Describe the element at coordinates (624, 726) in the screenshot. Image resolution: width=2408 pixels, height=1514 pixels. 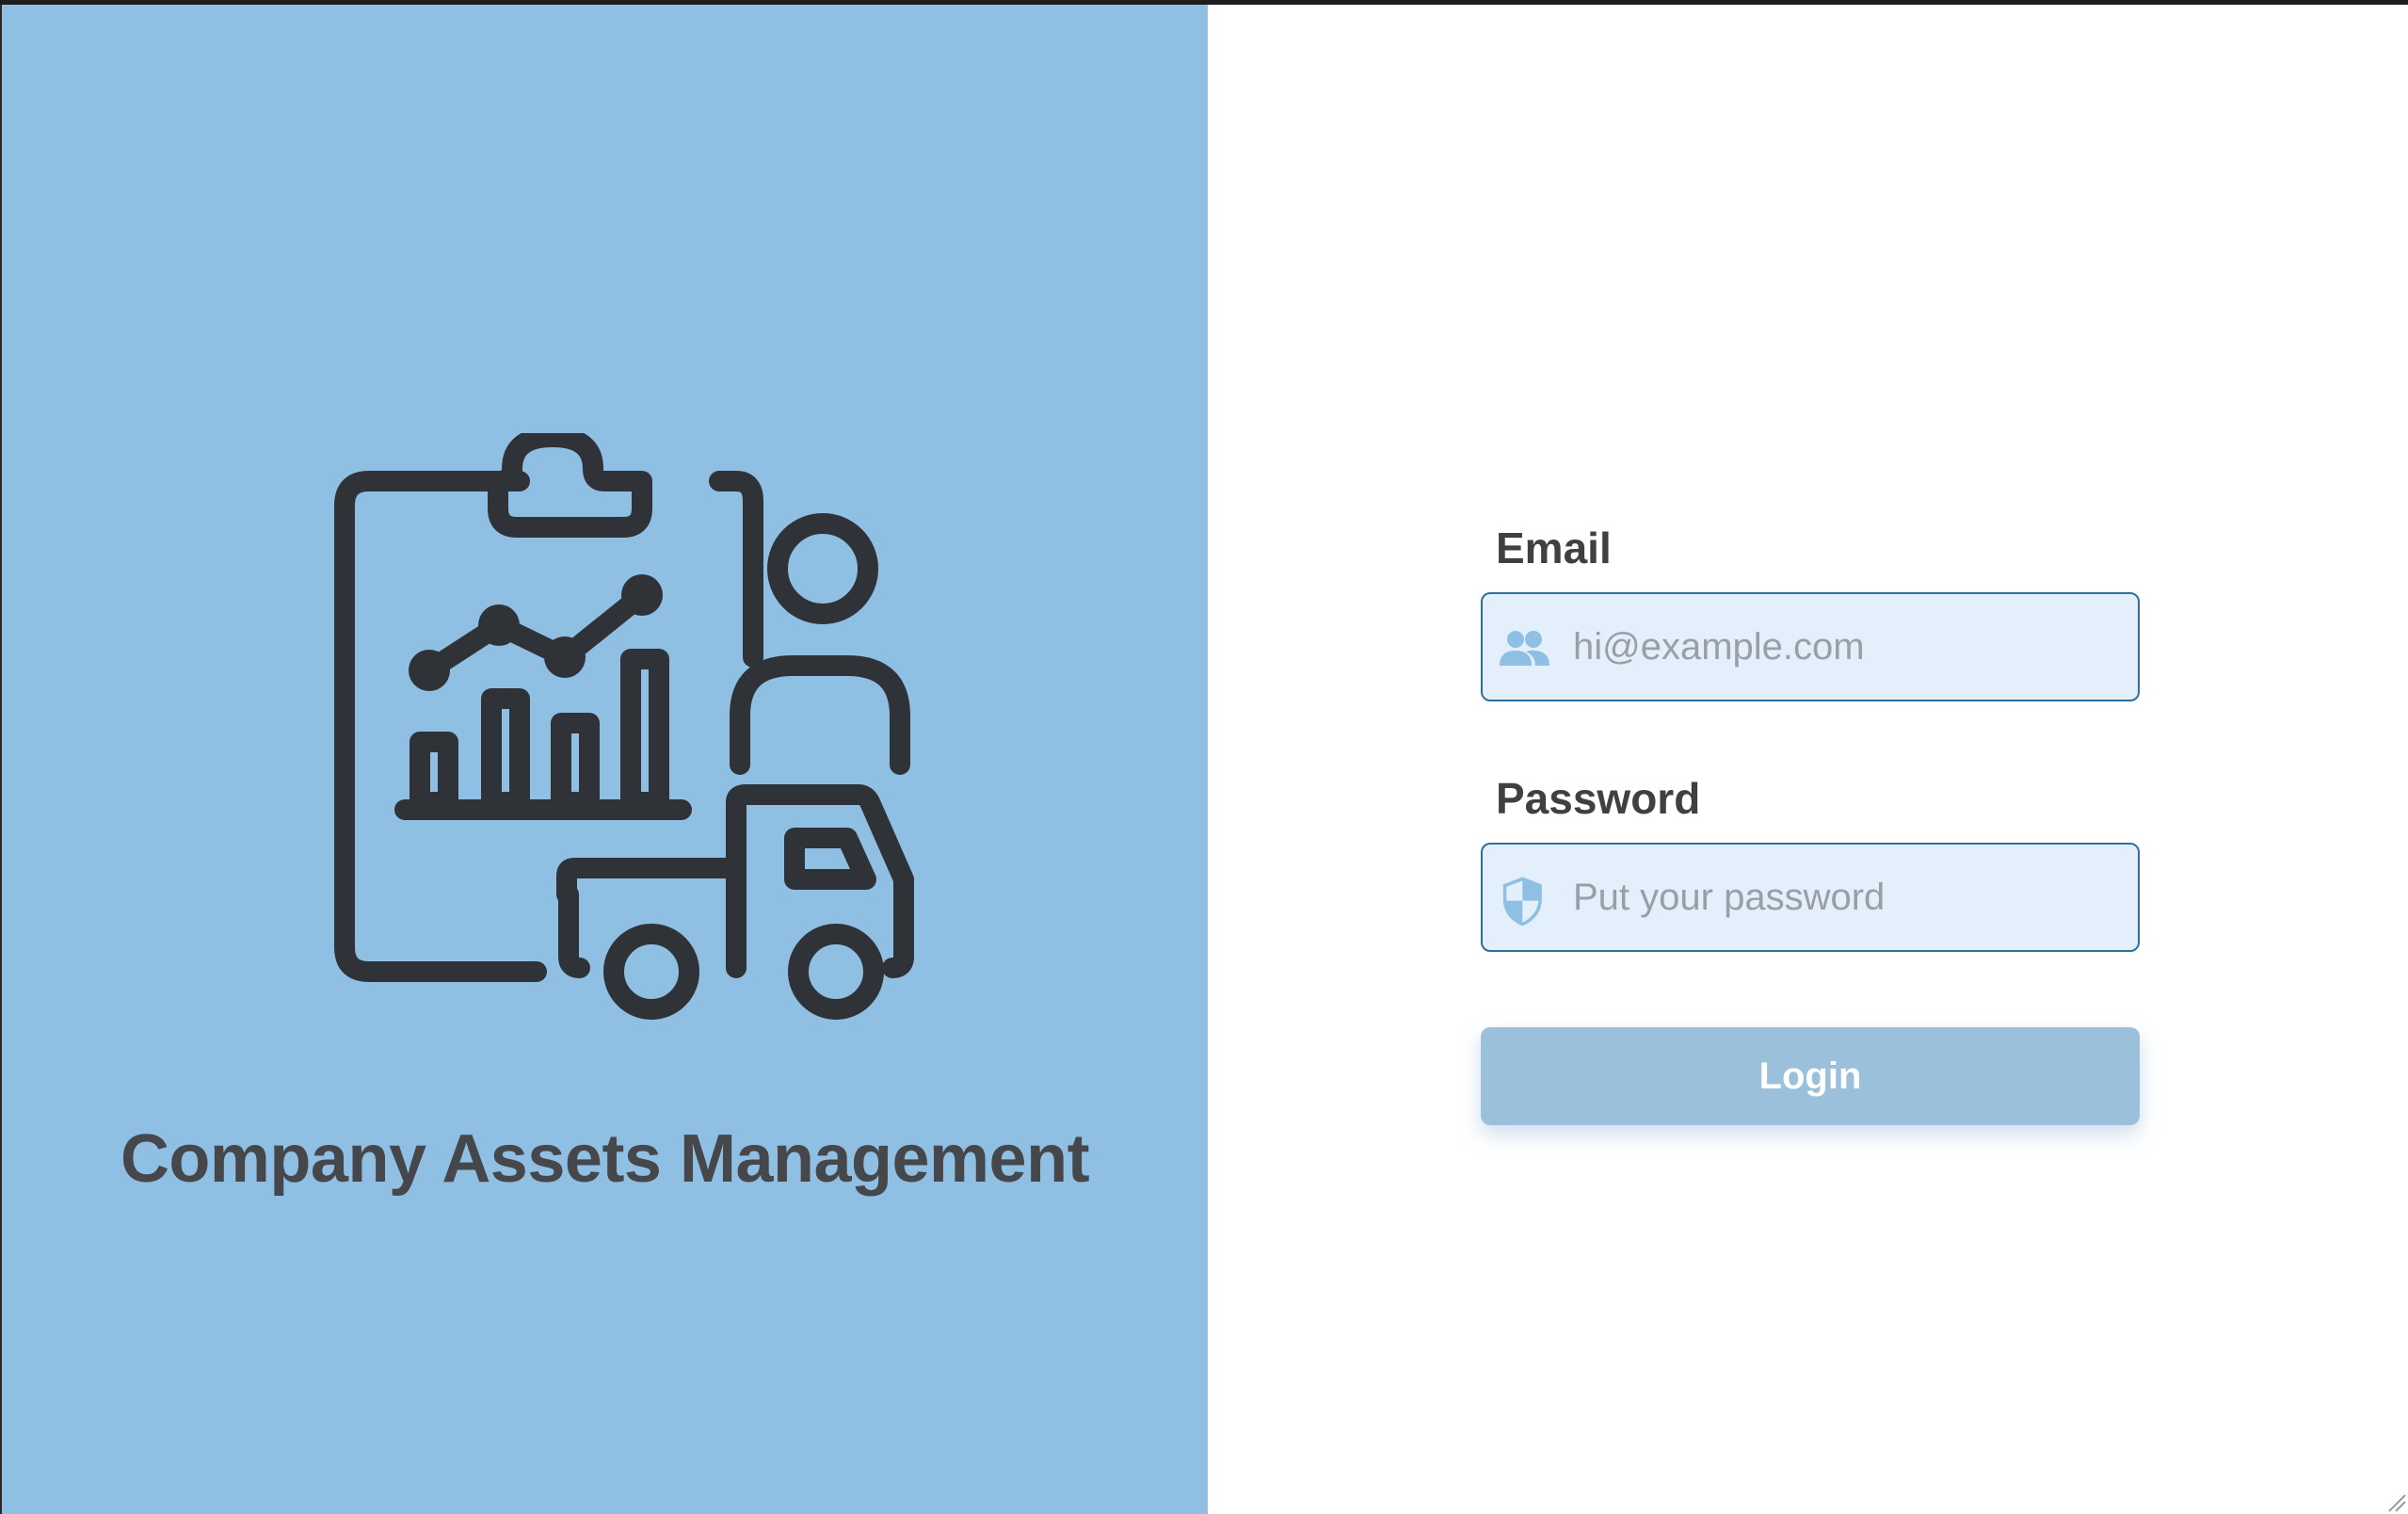
I see `assets-management-logo-icon` at that location.